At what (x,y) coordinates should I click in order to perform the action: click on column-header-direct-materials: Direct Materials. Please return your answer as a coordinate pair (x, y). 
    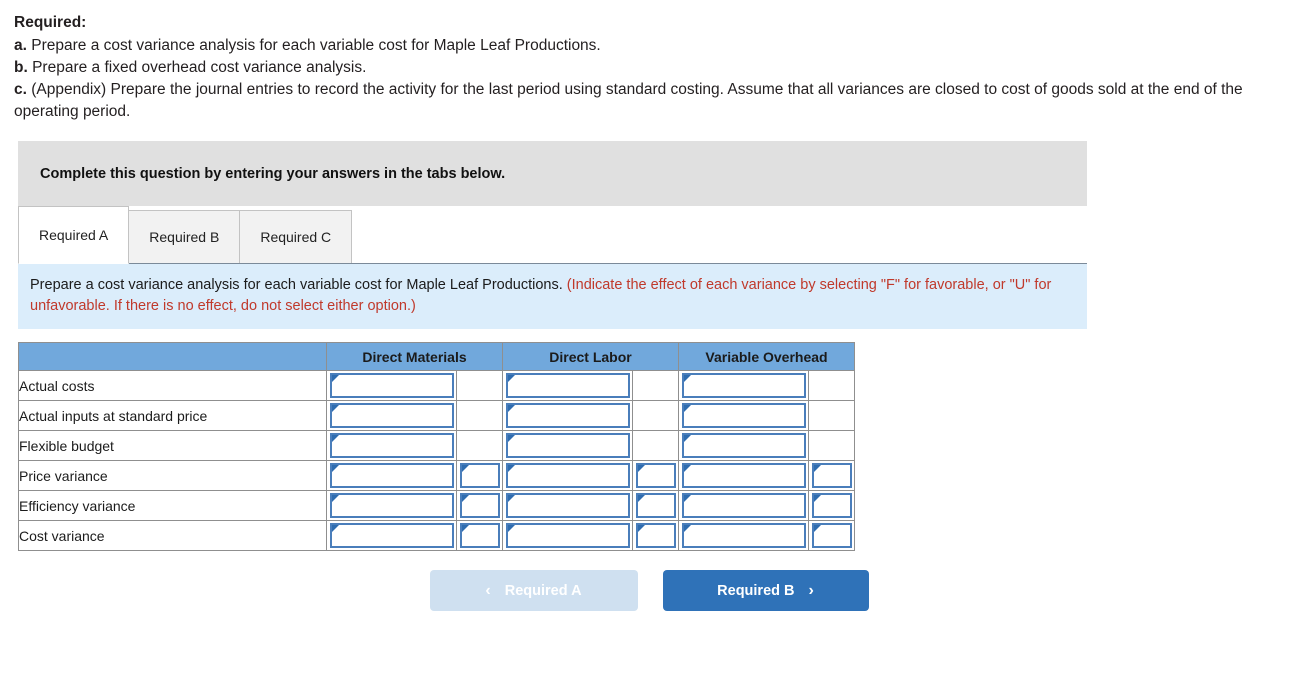
    Looking at the image, I should click on (414, 356).